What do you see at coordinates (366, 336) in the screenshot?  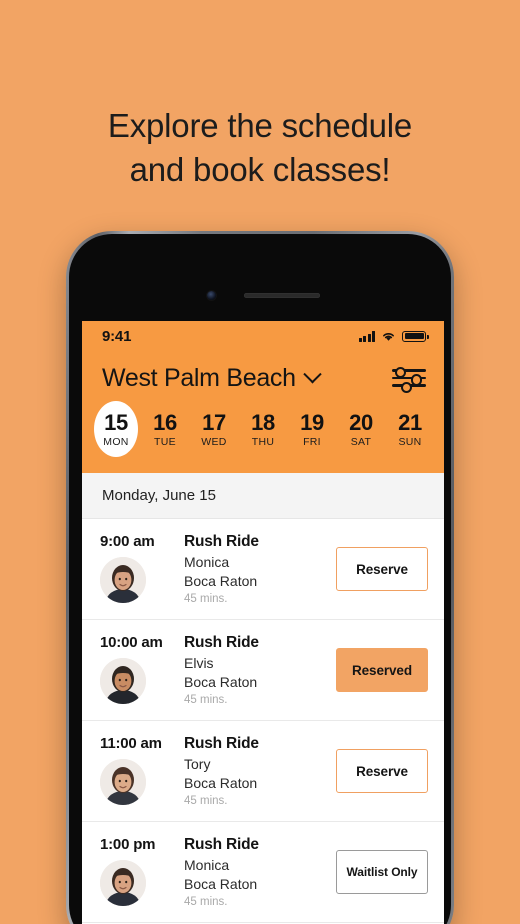 I see `cellular-signal-icon` at bounding box center [366, 336].